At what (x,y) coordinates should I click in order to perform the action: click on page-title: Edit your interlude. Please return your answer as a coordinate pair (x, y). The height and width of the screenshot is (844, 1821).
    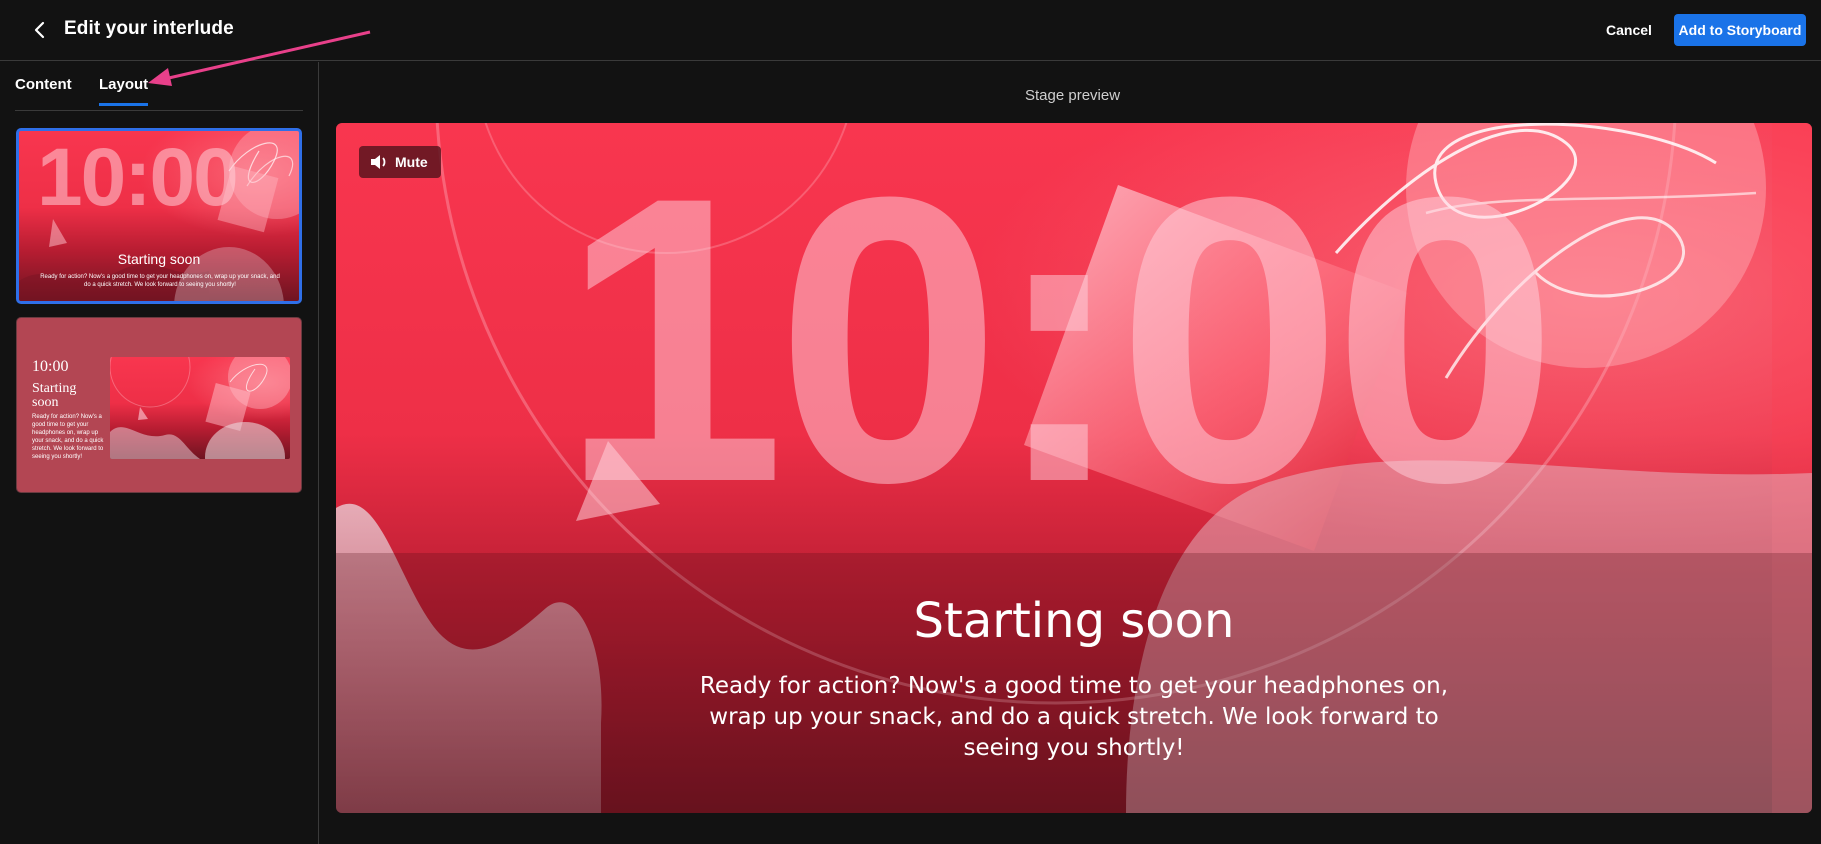
    Looking at the image, I should click on (149, 28).